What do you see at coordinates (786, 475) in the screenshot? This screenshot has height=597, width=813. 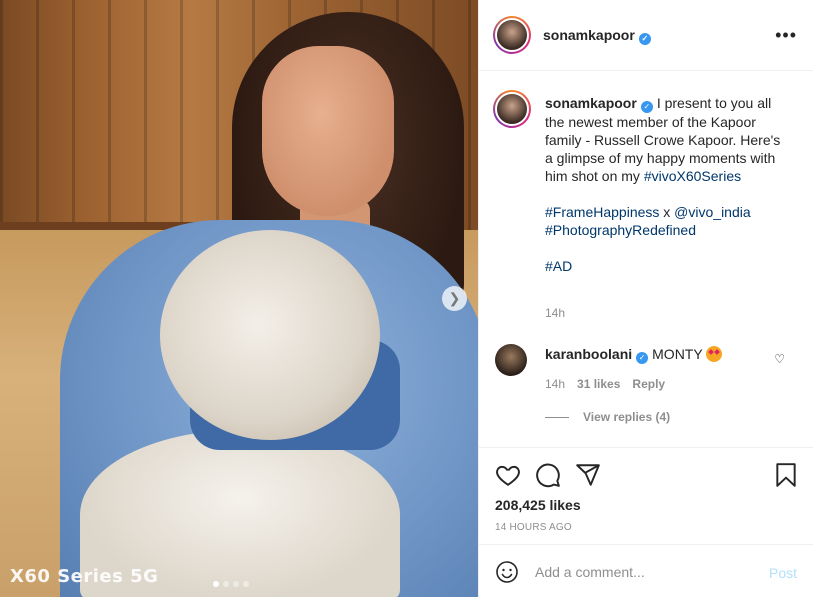 I see `bookmark-icon` at bounding box center [786, 475].